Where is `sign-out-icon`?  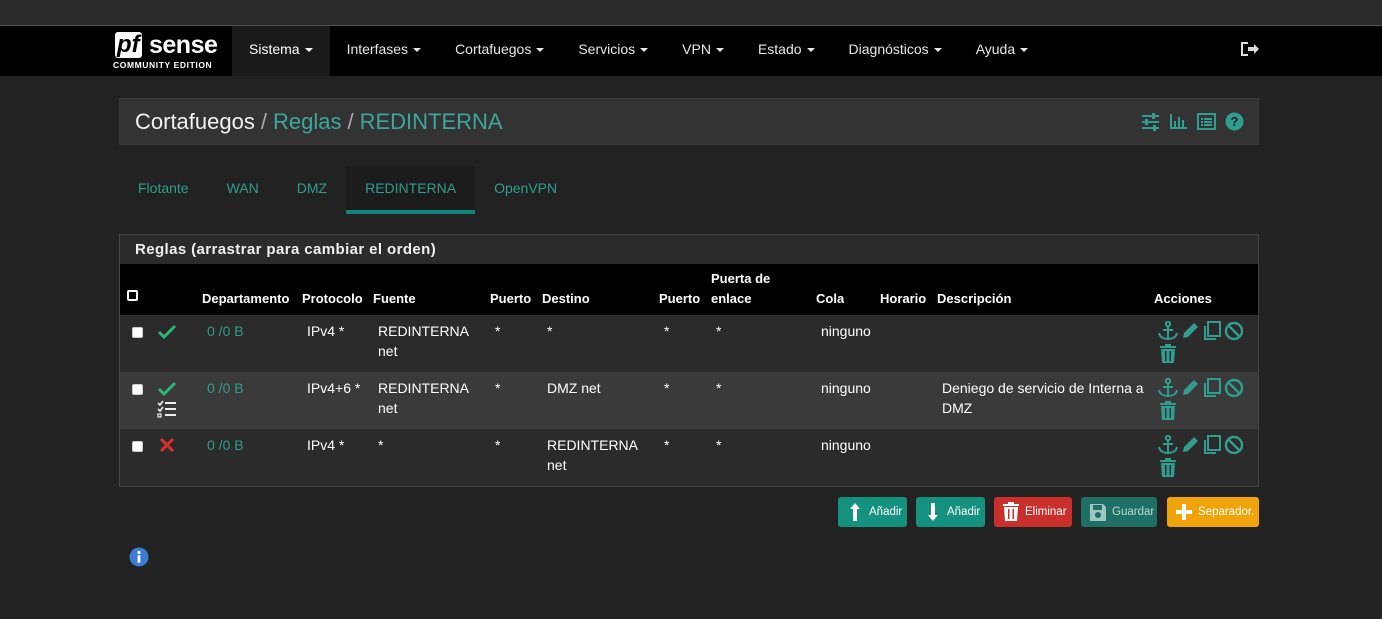 sign-out-icon is located at coordinates (1250, 49).